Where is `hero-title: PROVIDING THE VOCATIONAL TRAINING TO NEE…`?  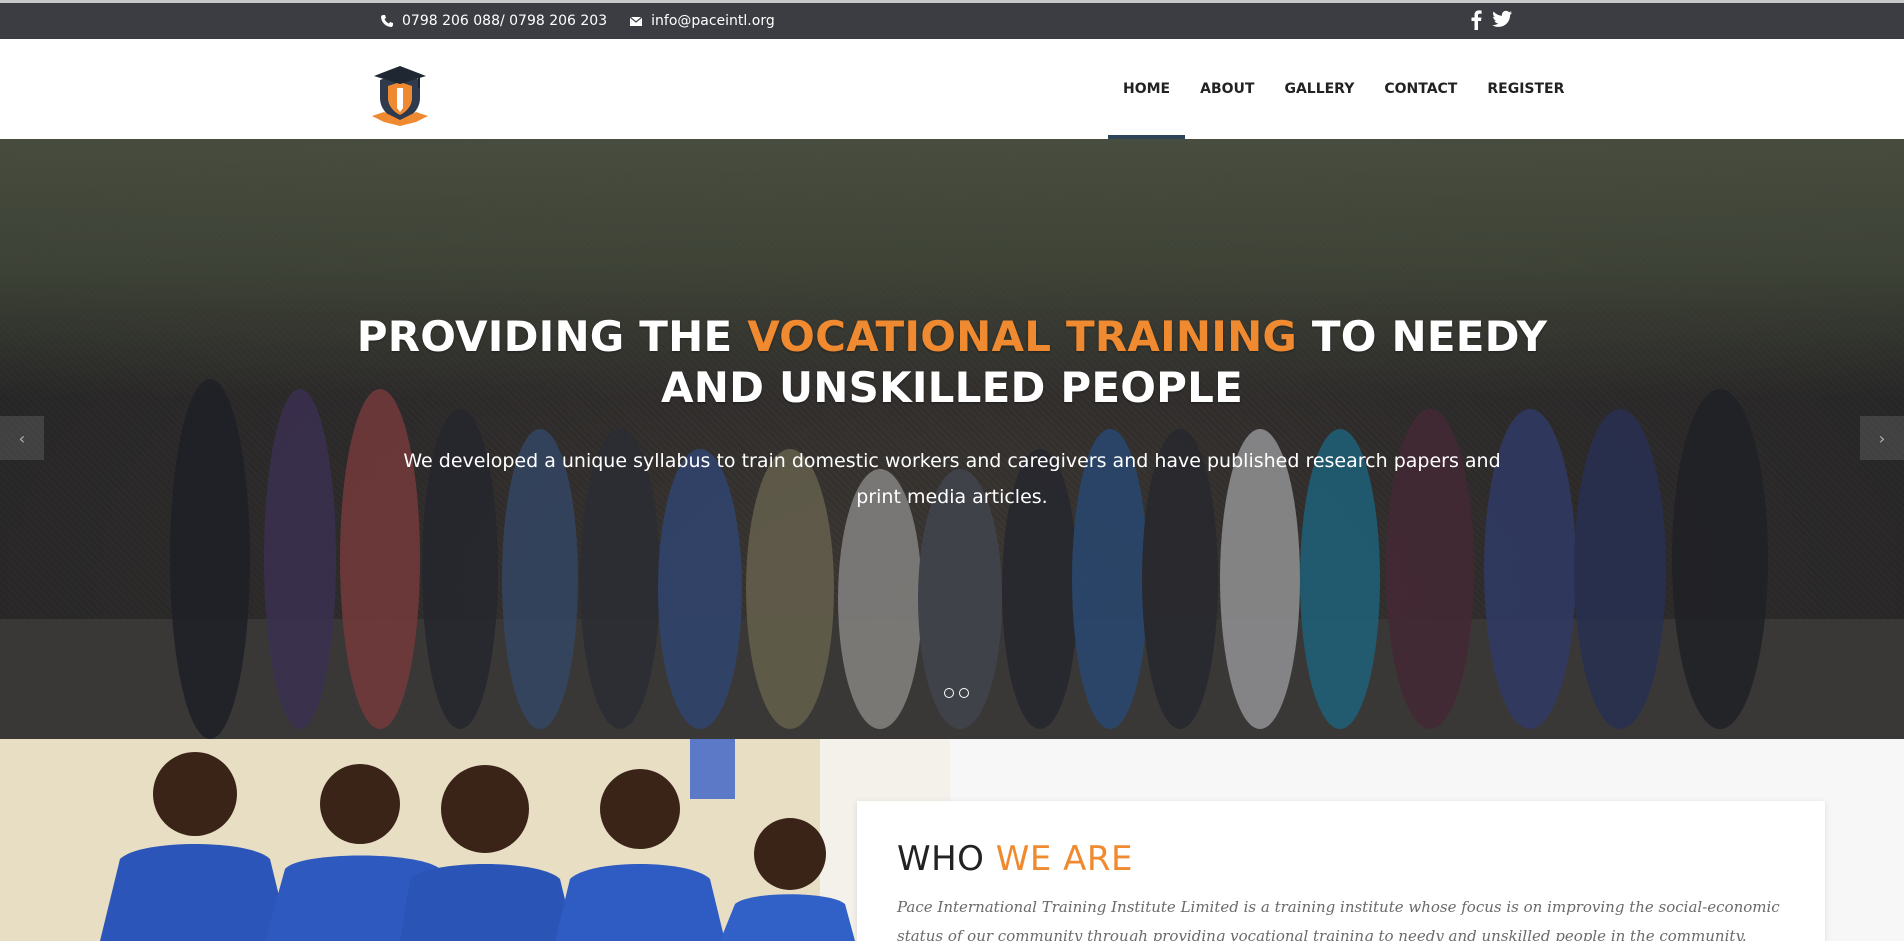
hero-title: PROVIDING THE VOCATIONAL TRAINING TO NEE… is located at coordinates (952, 362).